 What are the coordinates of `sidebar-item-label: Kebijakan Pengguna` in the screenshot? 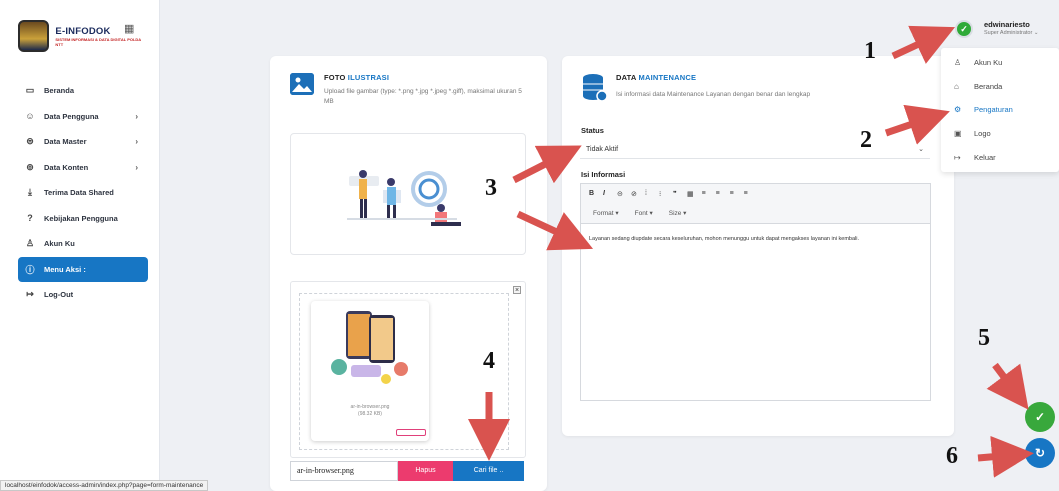 It's located at (81, 218).